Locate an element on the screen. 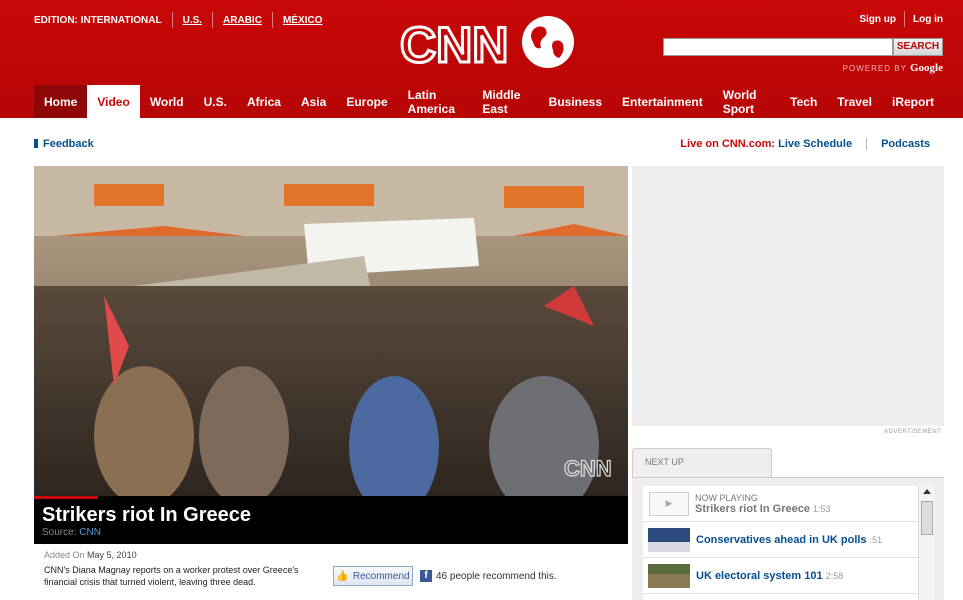  scroll-up-icon is located at coordinates (927, 491).